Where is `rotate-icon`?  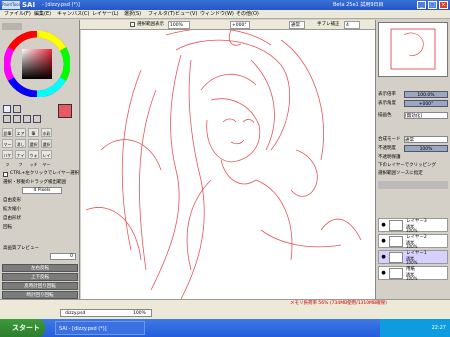 rotate-icon is located at coordinates (27, 119).